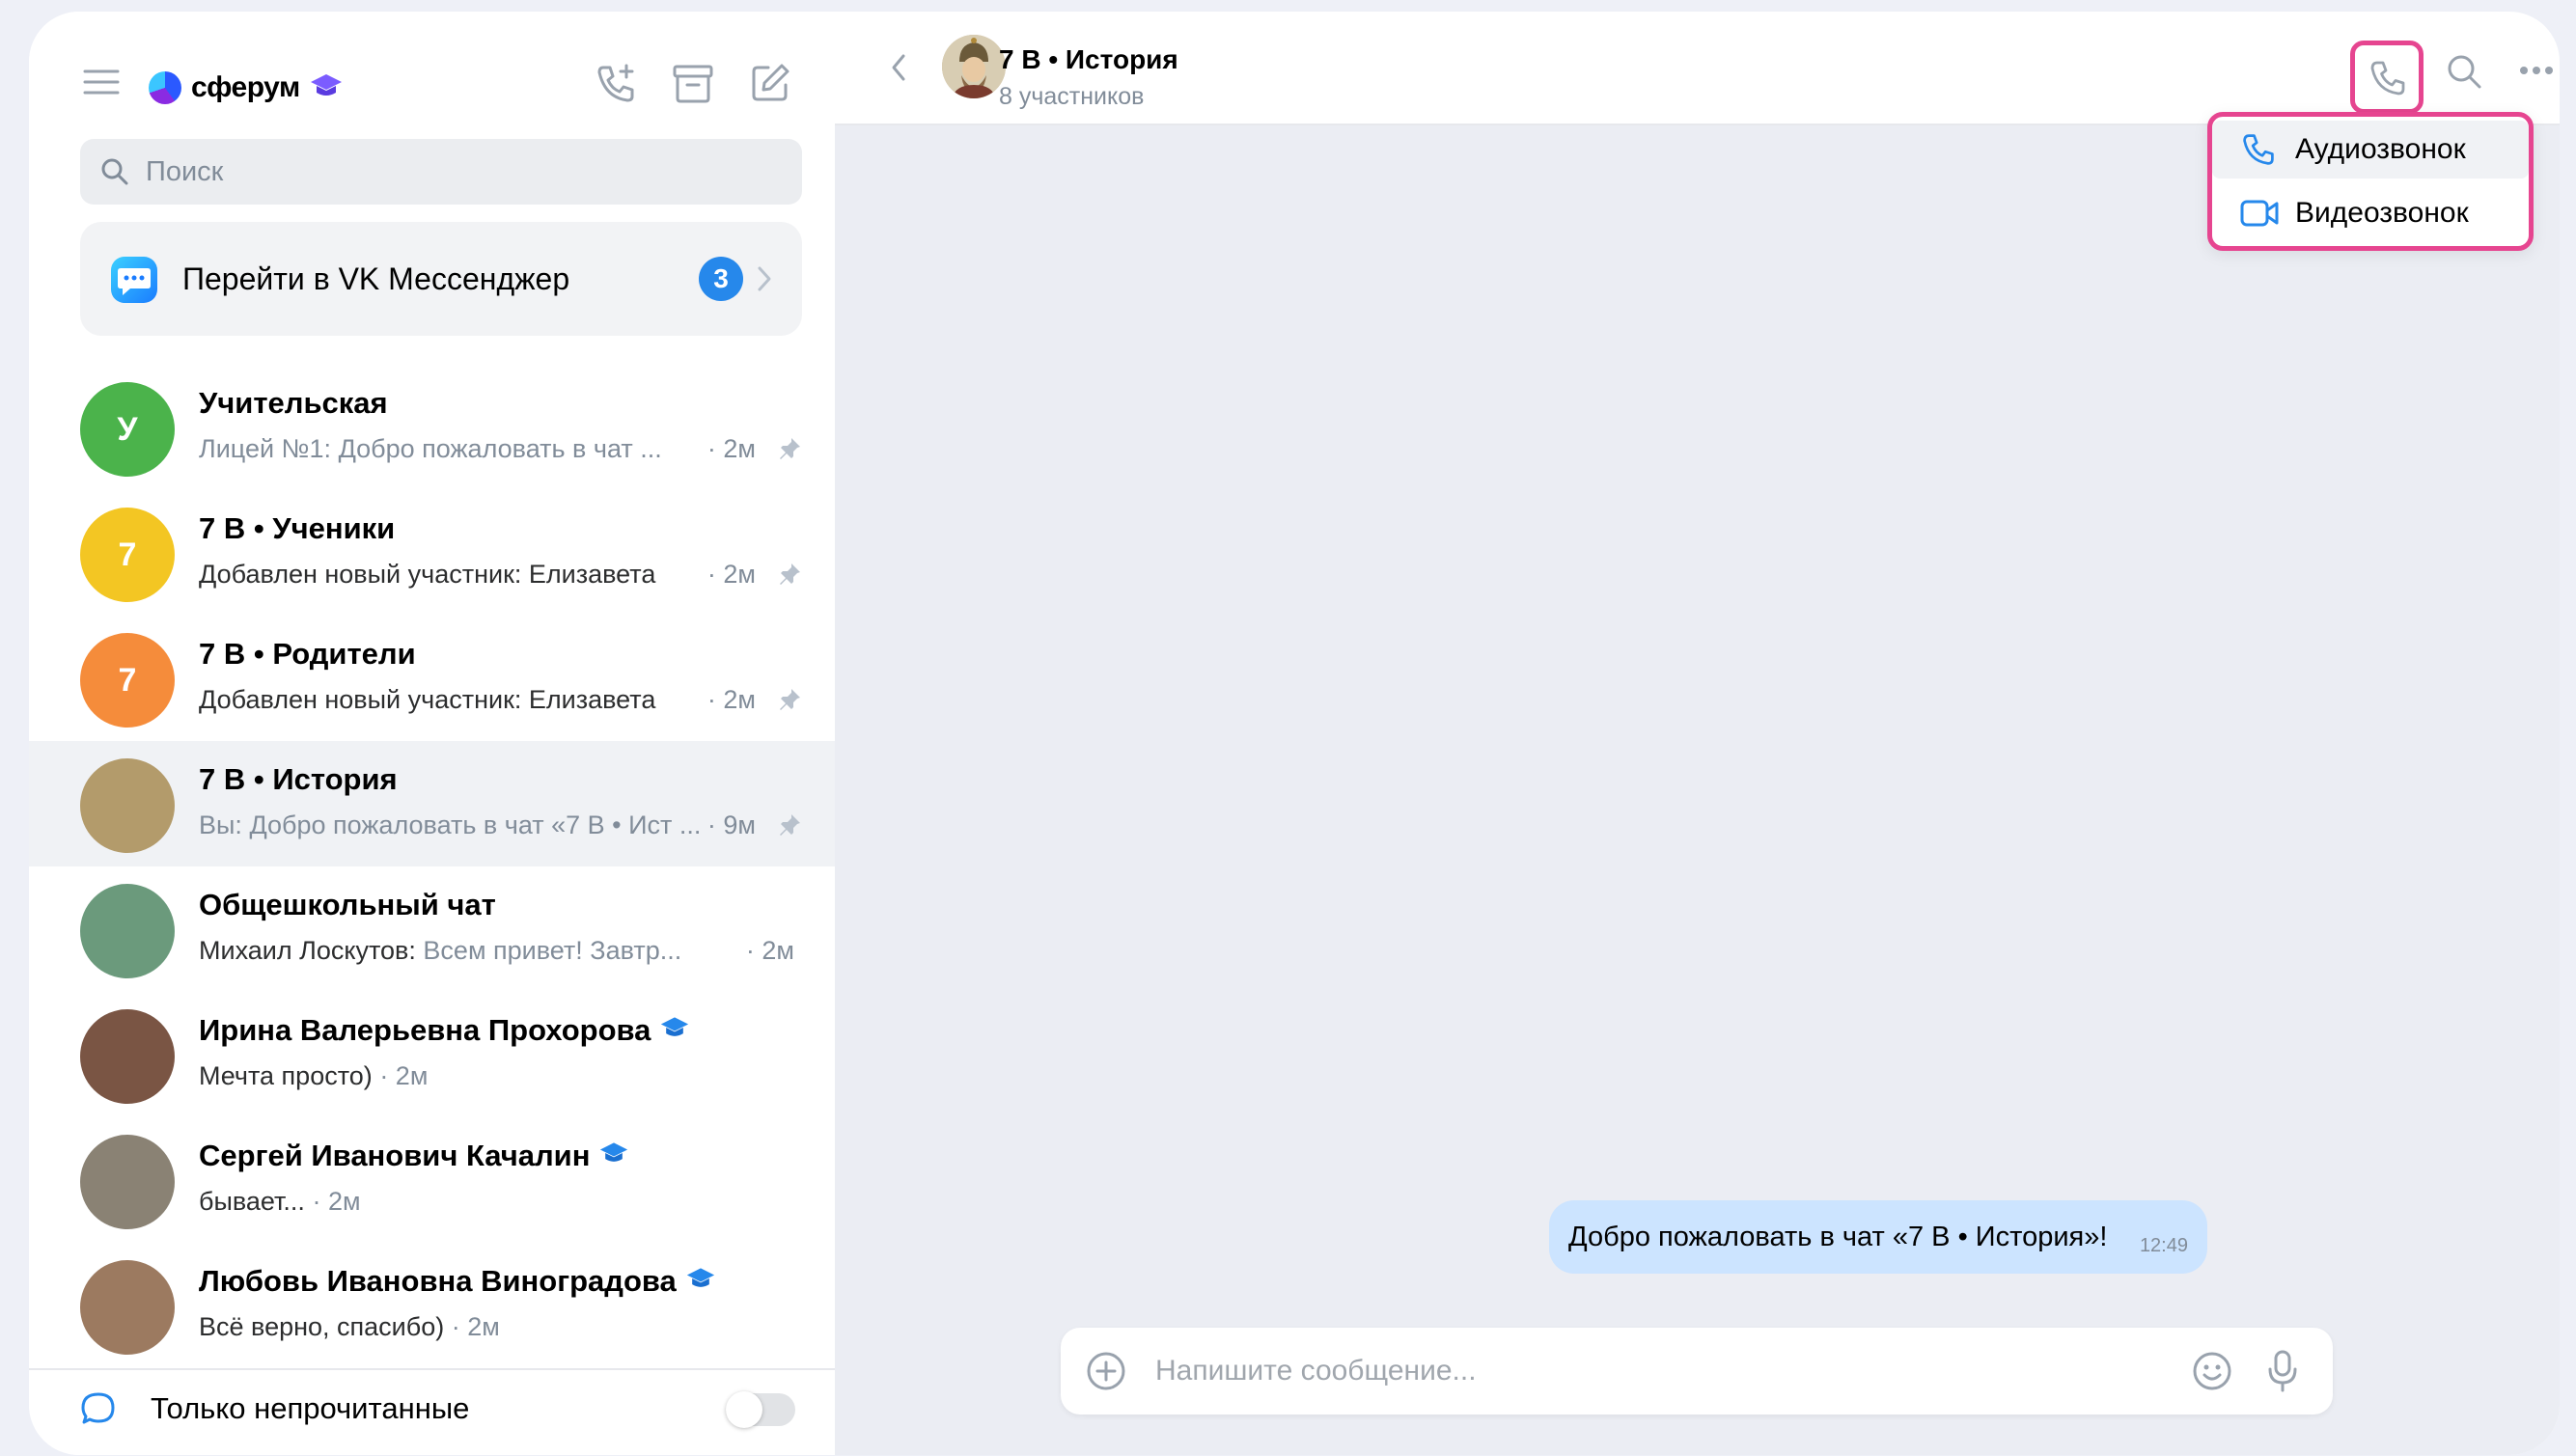 The image size is (2576, 1456). What do you see at coordinates (326, 88) in the screenshot?
I see `graduation-cap-icon` at bounding box center [326, 88].